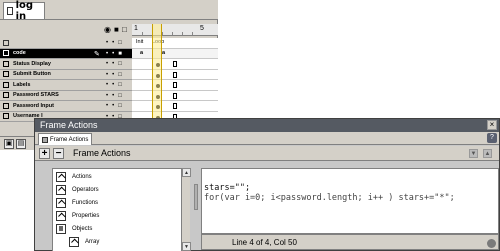  Describe the element at coordinates (66, 106) in the screenshot. I see `layer-row: Password Input ••□` at that location.